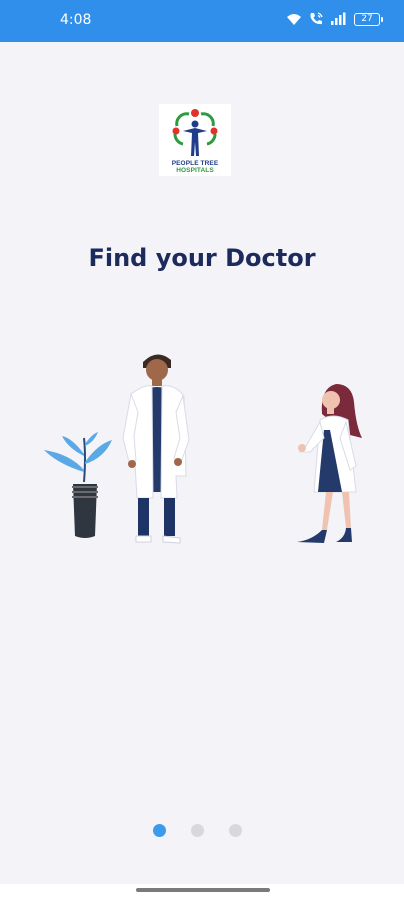  I want to click on status-icons: 27, so click(334, 19).